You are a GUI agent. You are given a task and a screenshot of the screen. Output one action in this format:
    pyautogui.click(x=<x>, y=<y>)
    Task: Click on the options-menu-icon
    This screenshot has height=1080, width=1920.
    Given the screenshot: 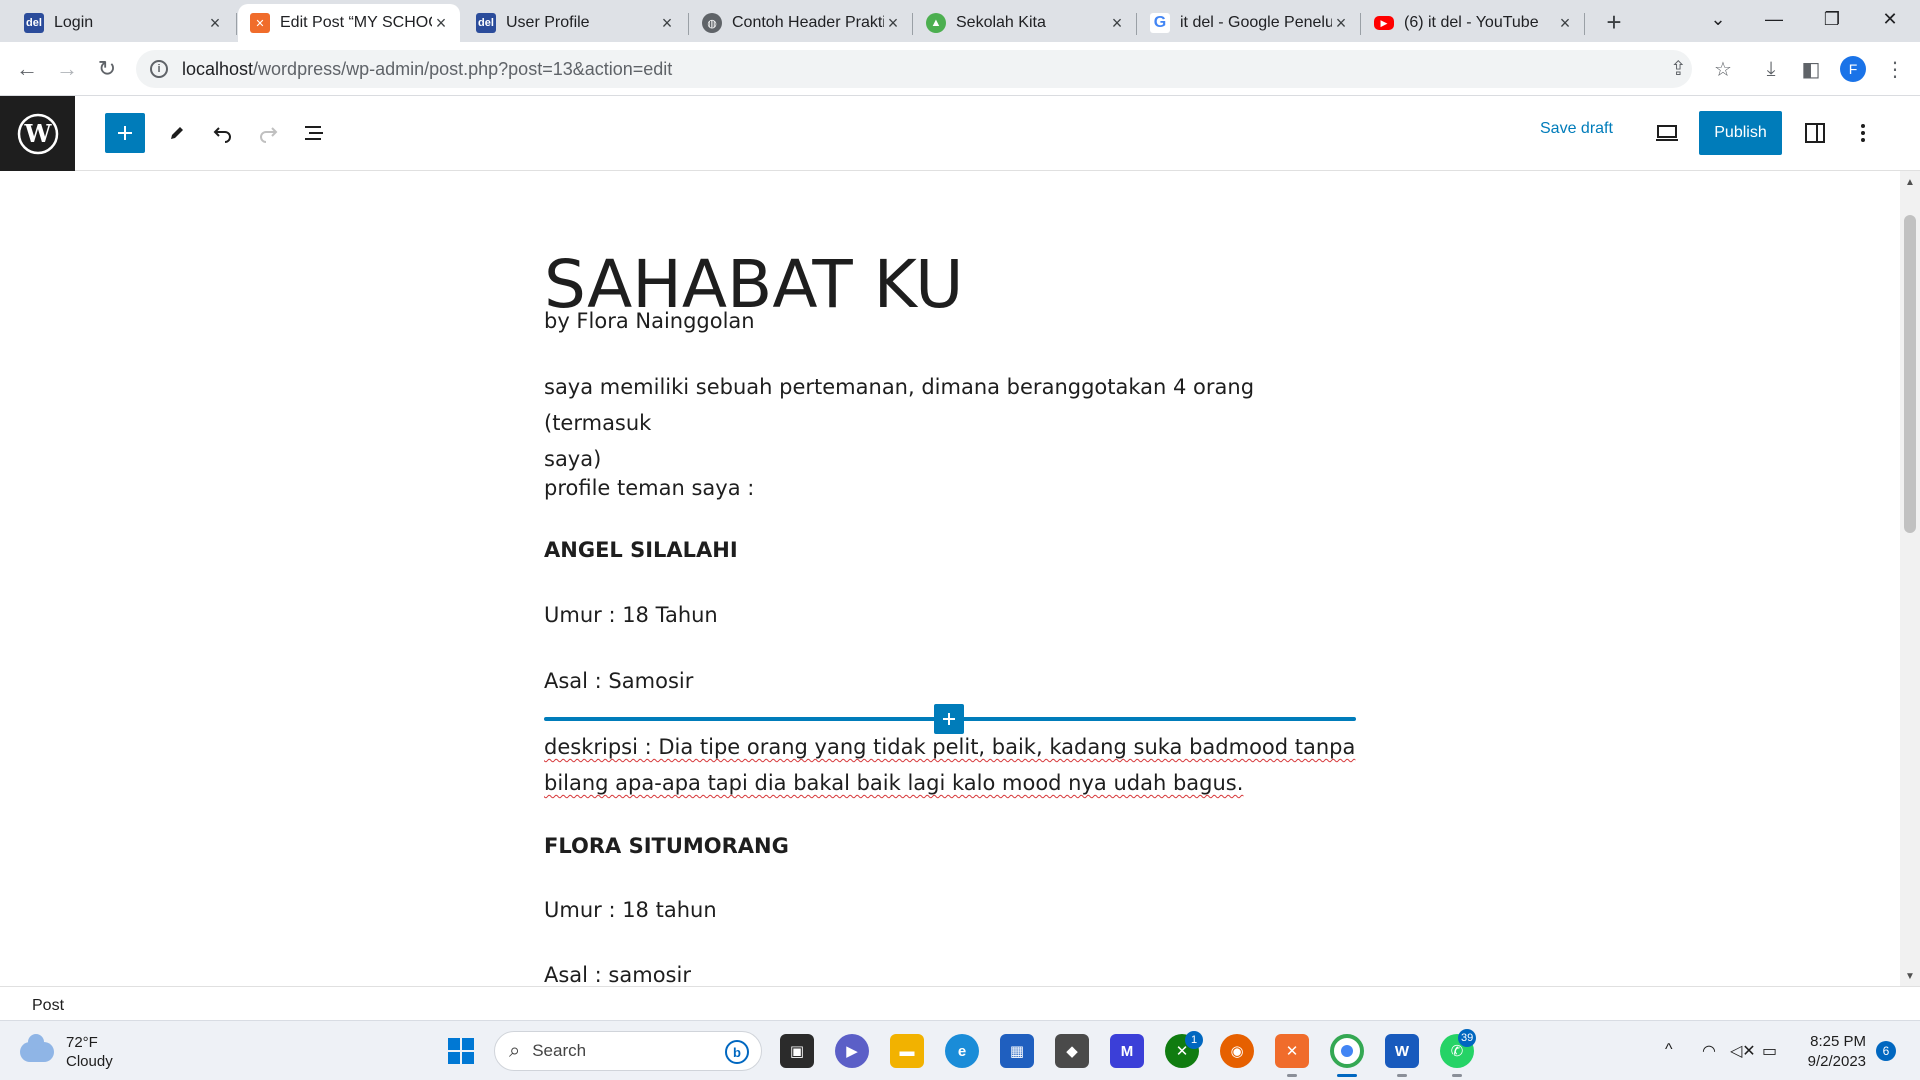 What is the action you would take?
    pyautogui.click(x=1863, y=133)
    